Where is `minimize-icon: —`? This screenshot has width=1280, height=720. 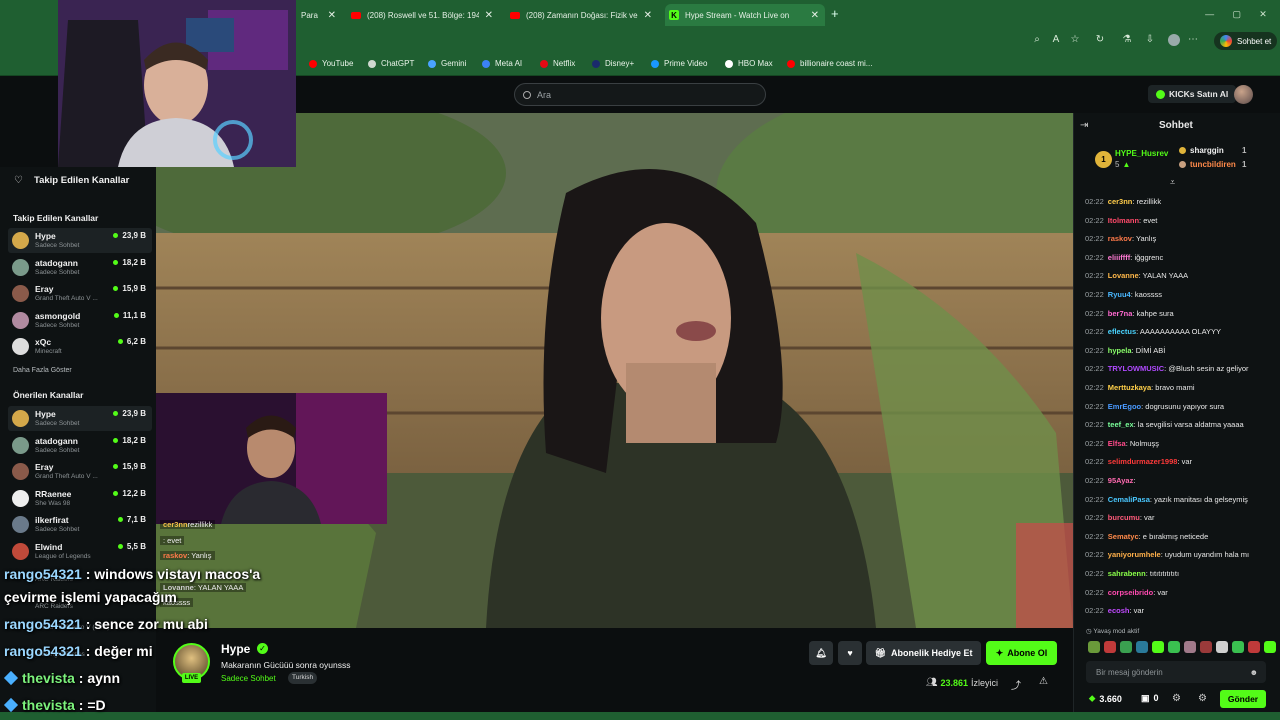 minimize-icon: — is located at coordinates (1209, 14).